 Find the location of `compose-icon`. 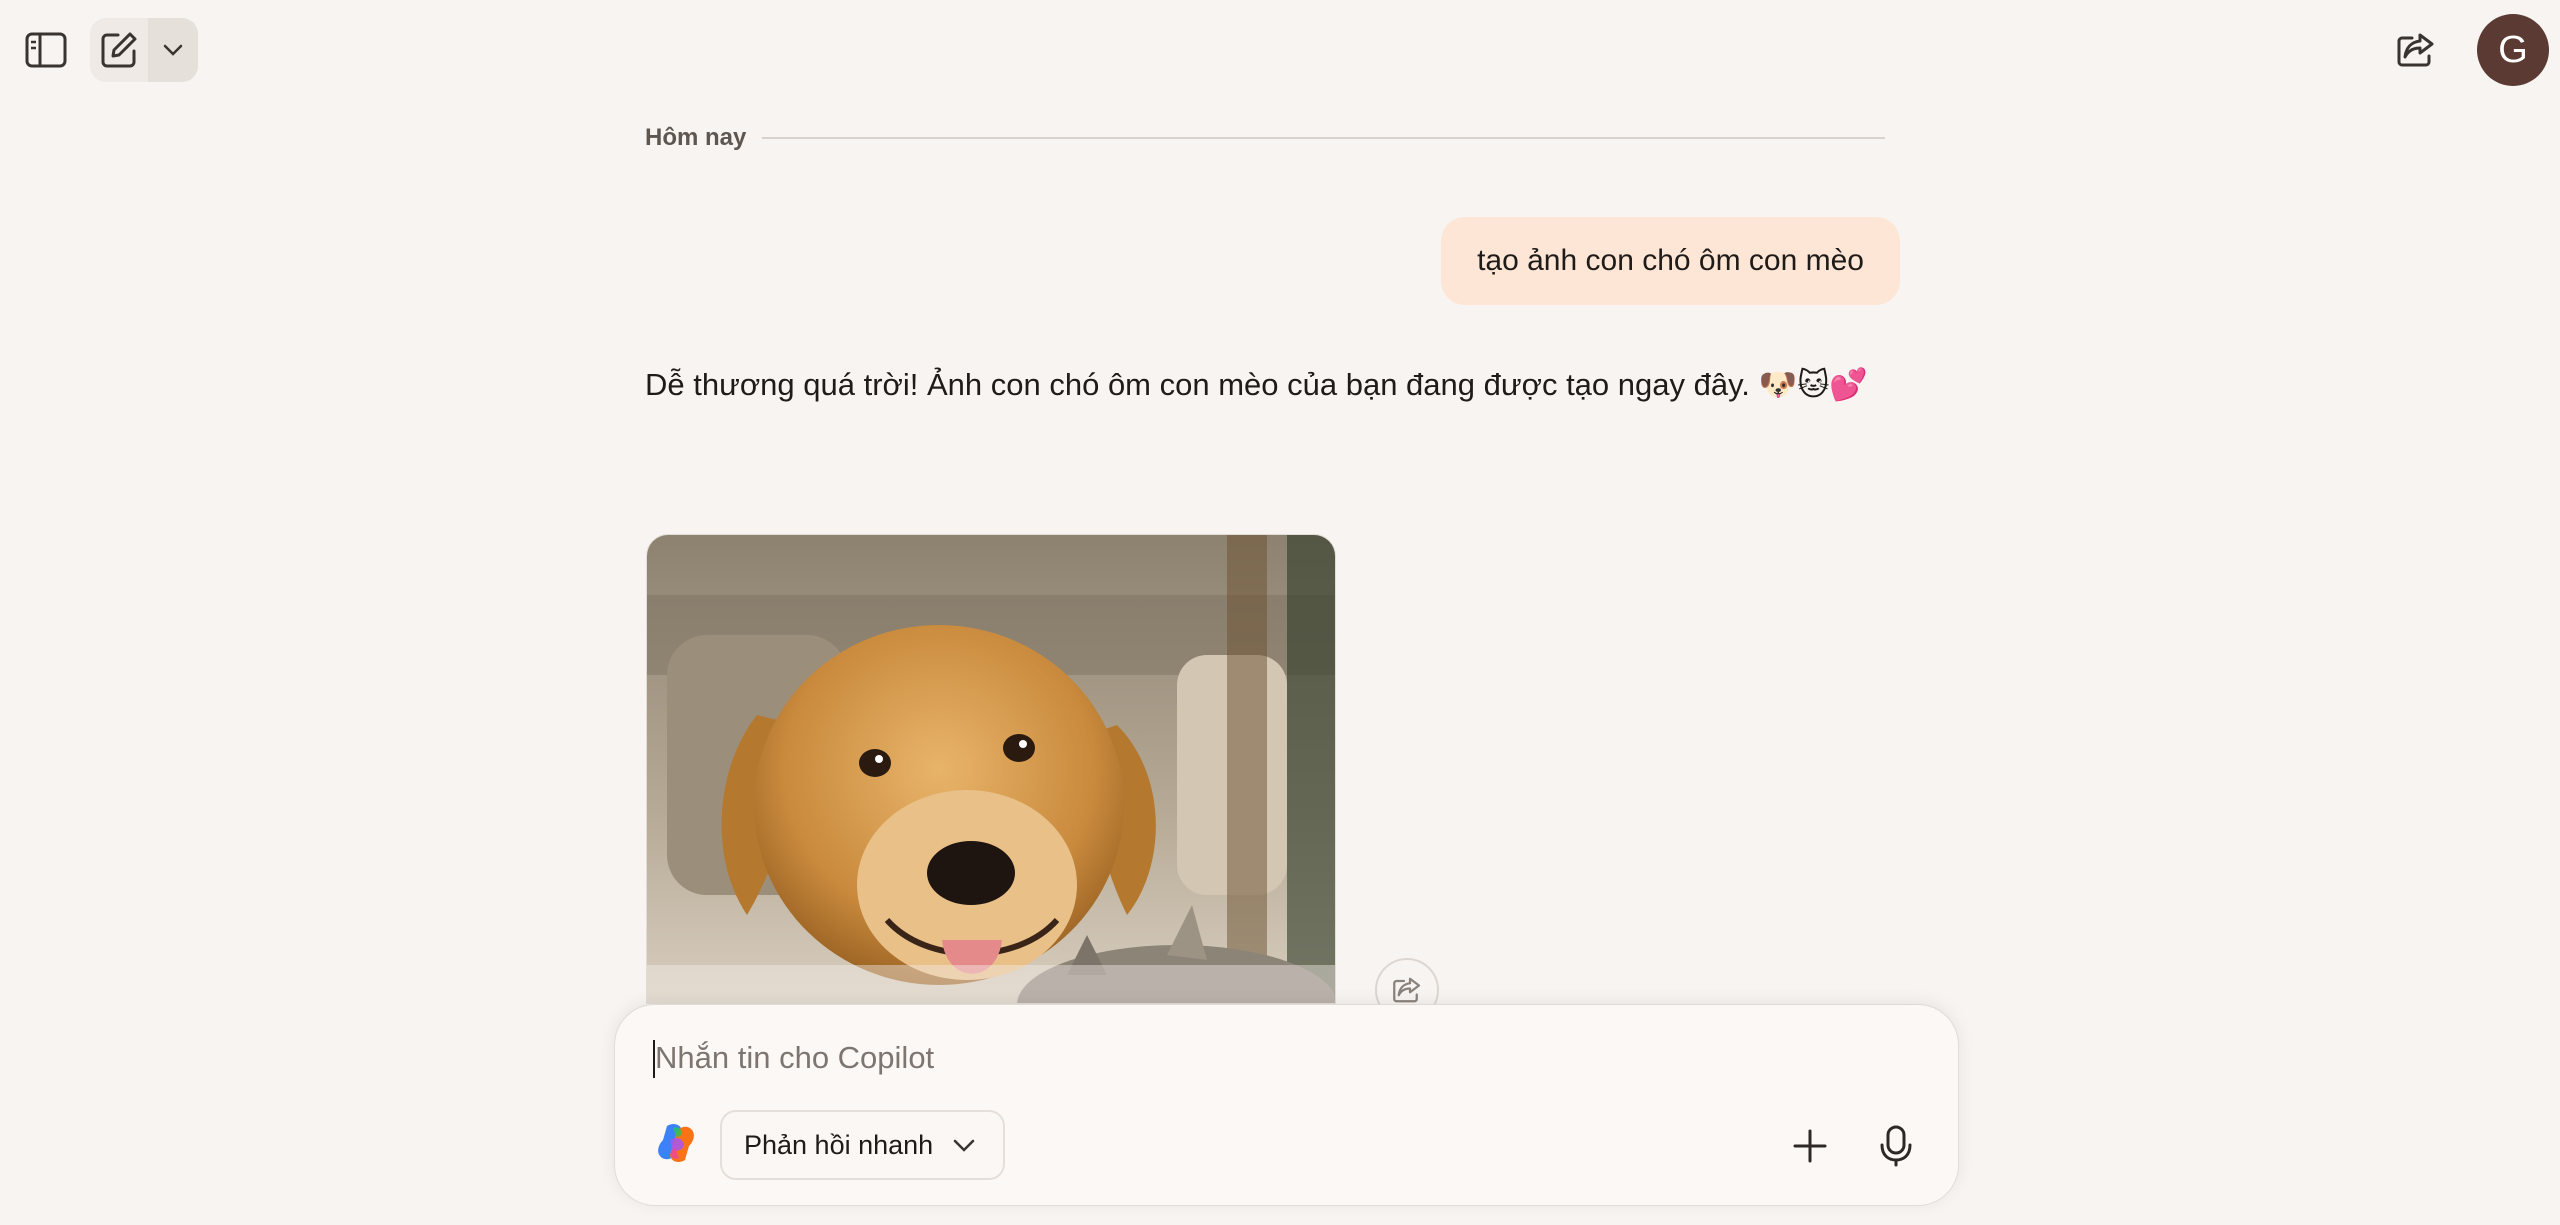

compose-icon is located at coordinates (119, 50).